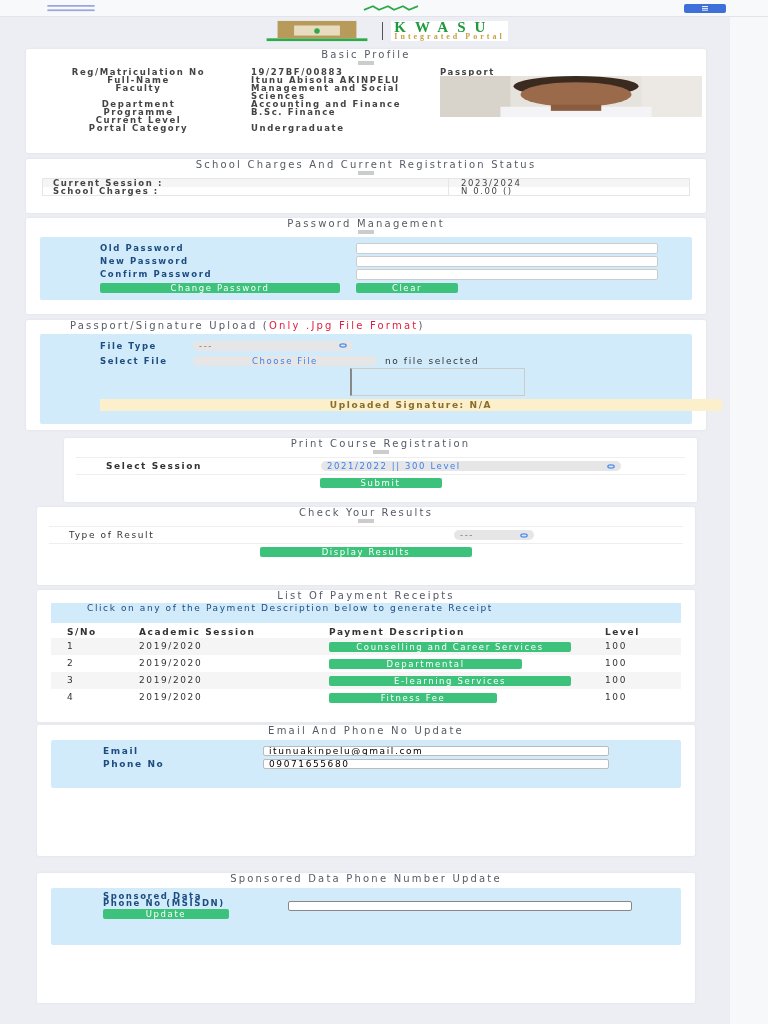 This screenshot has width=768, height=1024. I want to click on file-type-select: ---, so click(273, 345).